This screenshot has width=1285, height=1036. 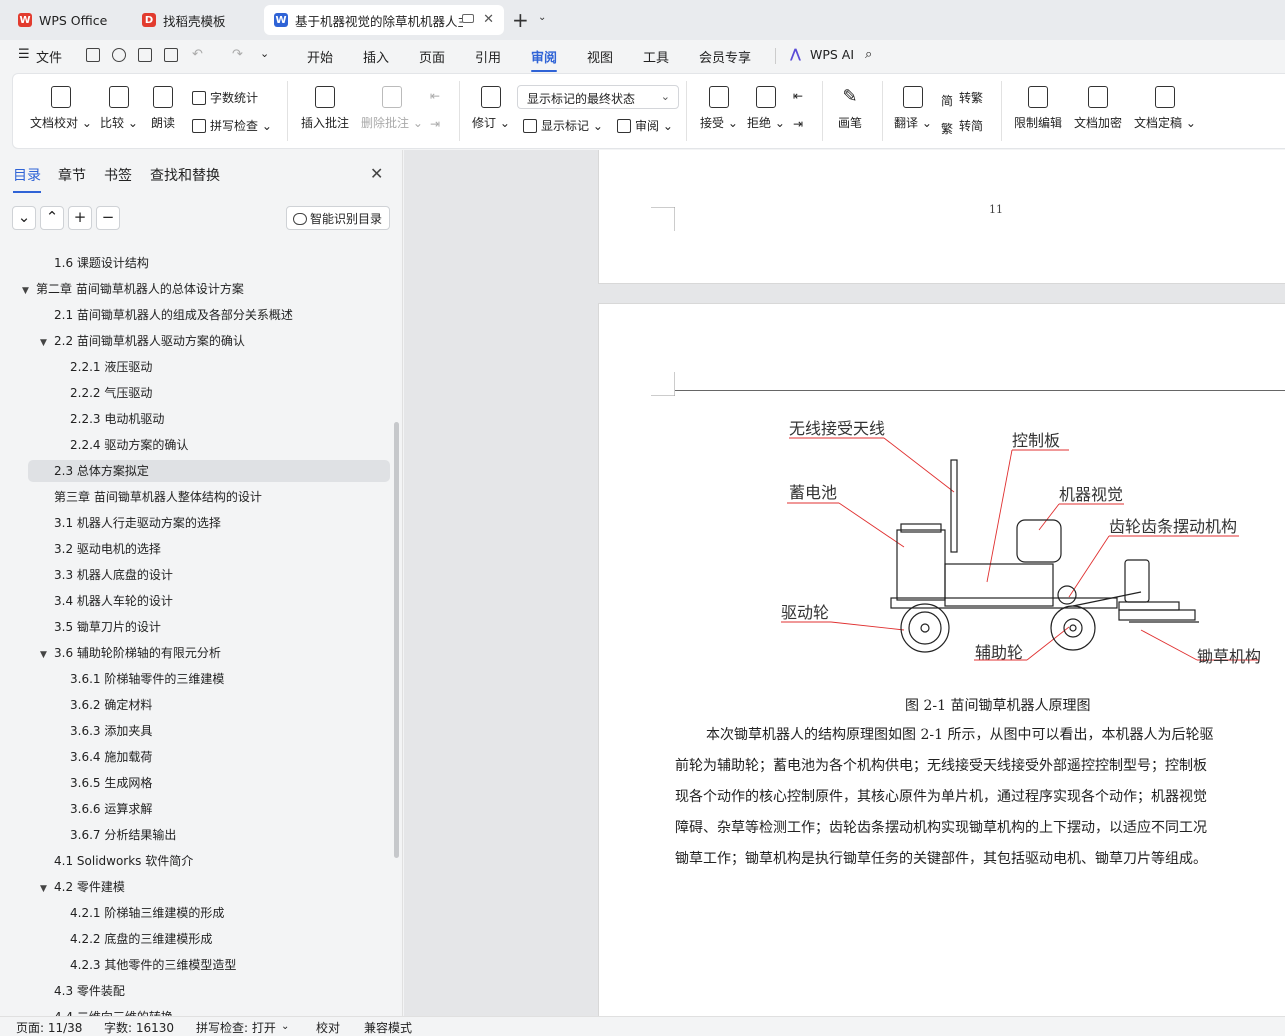 I want to click on redo-icon: ↷, so click(x=237, y=54).